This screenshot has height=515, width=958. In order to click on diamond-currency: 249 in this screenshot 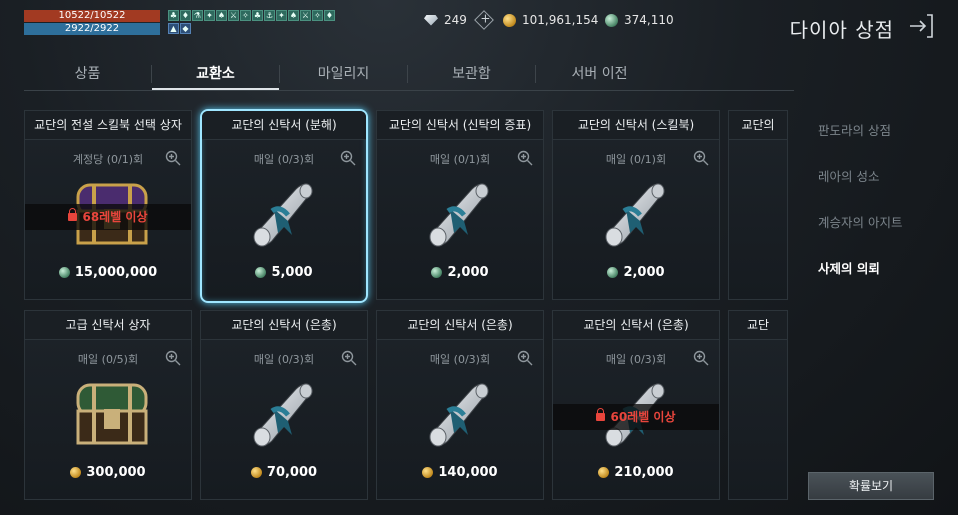, I will do `click(459, 20)`.